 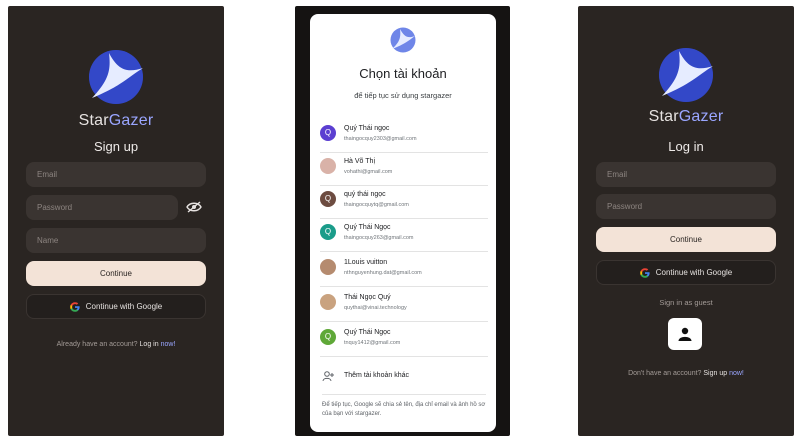 I want to click on account-email: nthnguyenhung.dat@gmail.com, so click(x=383, y=273).